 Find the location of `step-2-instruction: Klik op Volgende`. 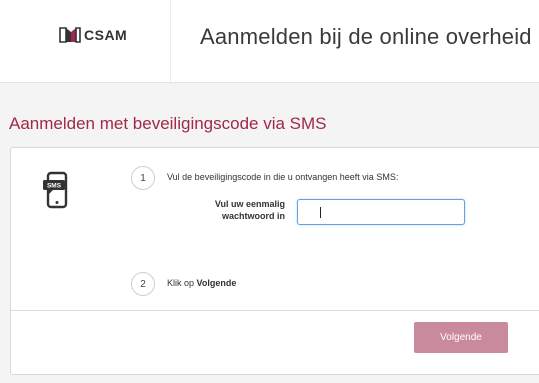

step-2-instruction: Klik op Volgende is located at coordinates (201, 283).